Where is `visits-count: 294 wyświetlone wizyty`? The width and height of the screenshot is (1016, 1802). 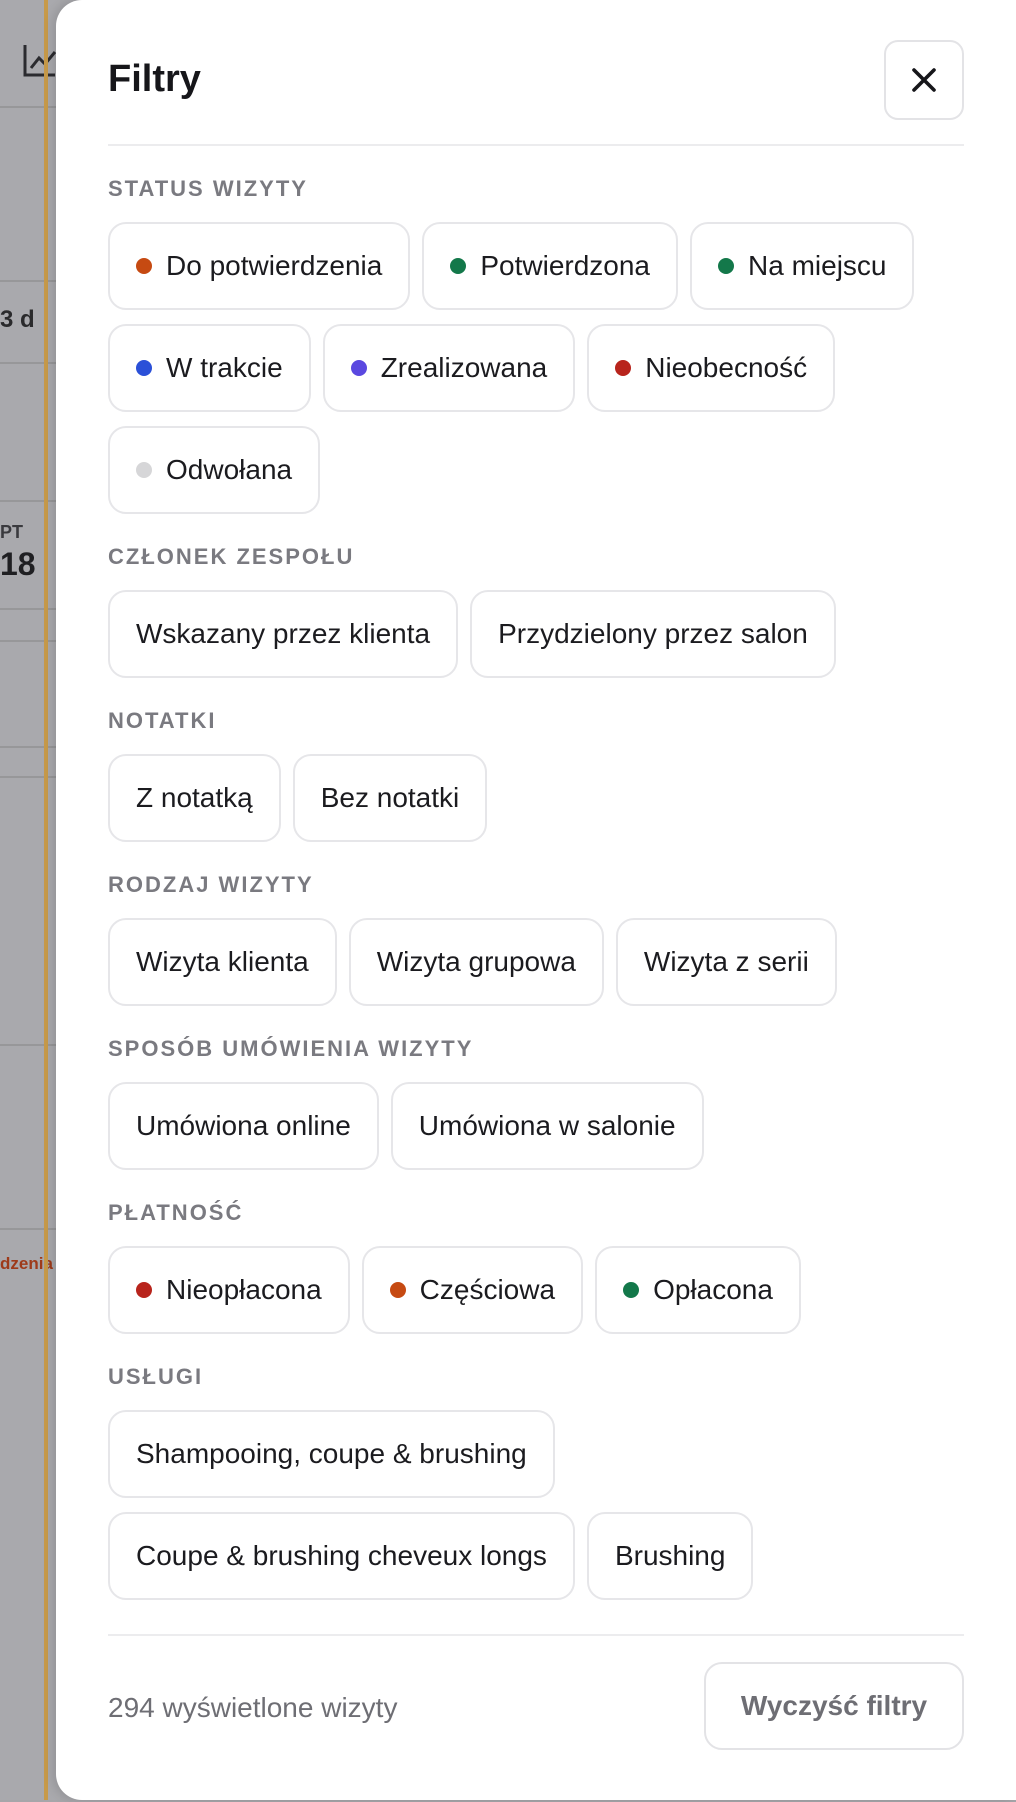 visits-count: 294 wyświetlone wizyty is located at coordinates (253, 1707).